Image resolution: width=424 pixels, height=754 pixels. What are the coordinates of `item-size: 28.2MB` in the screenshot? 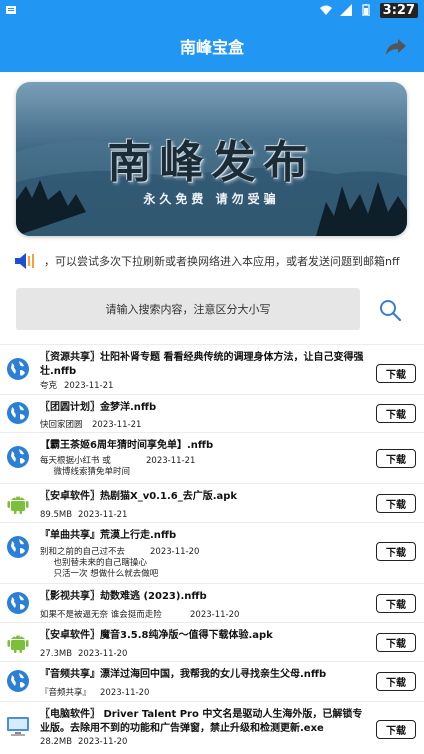 It's located at (56, 742).